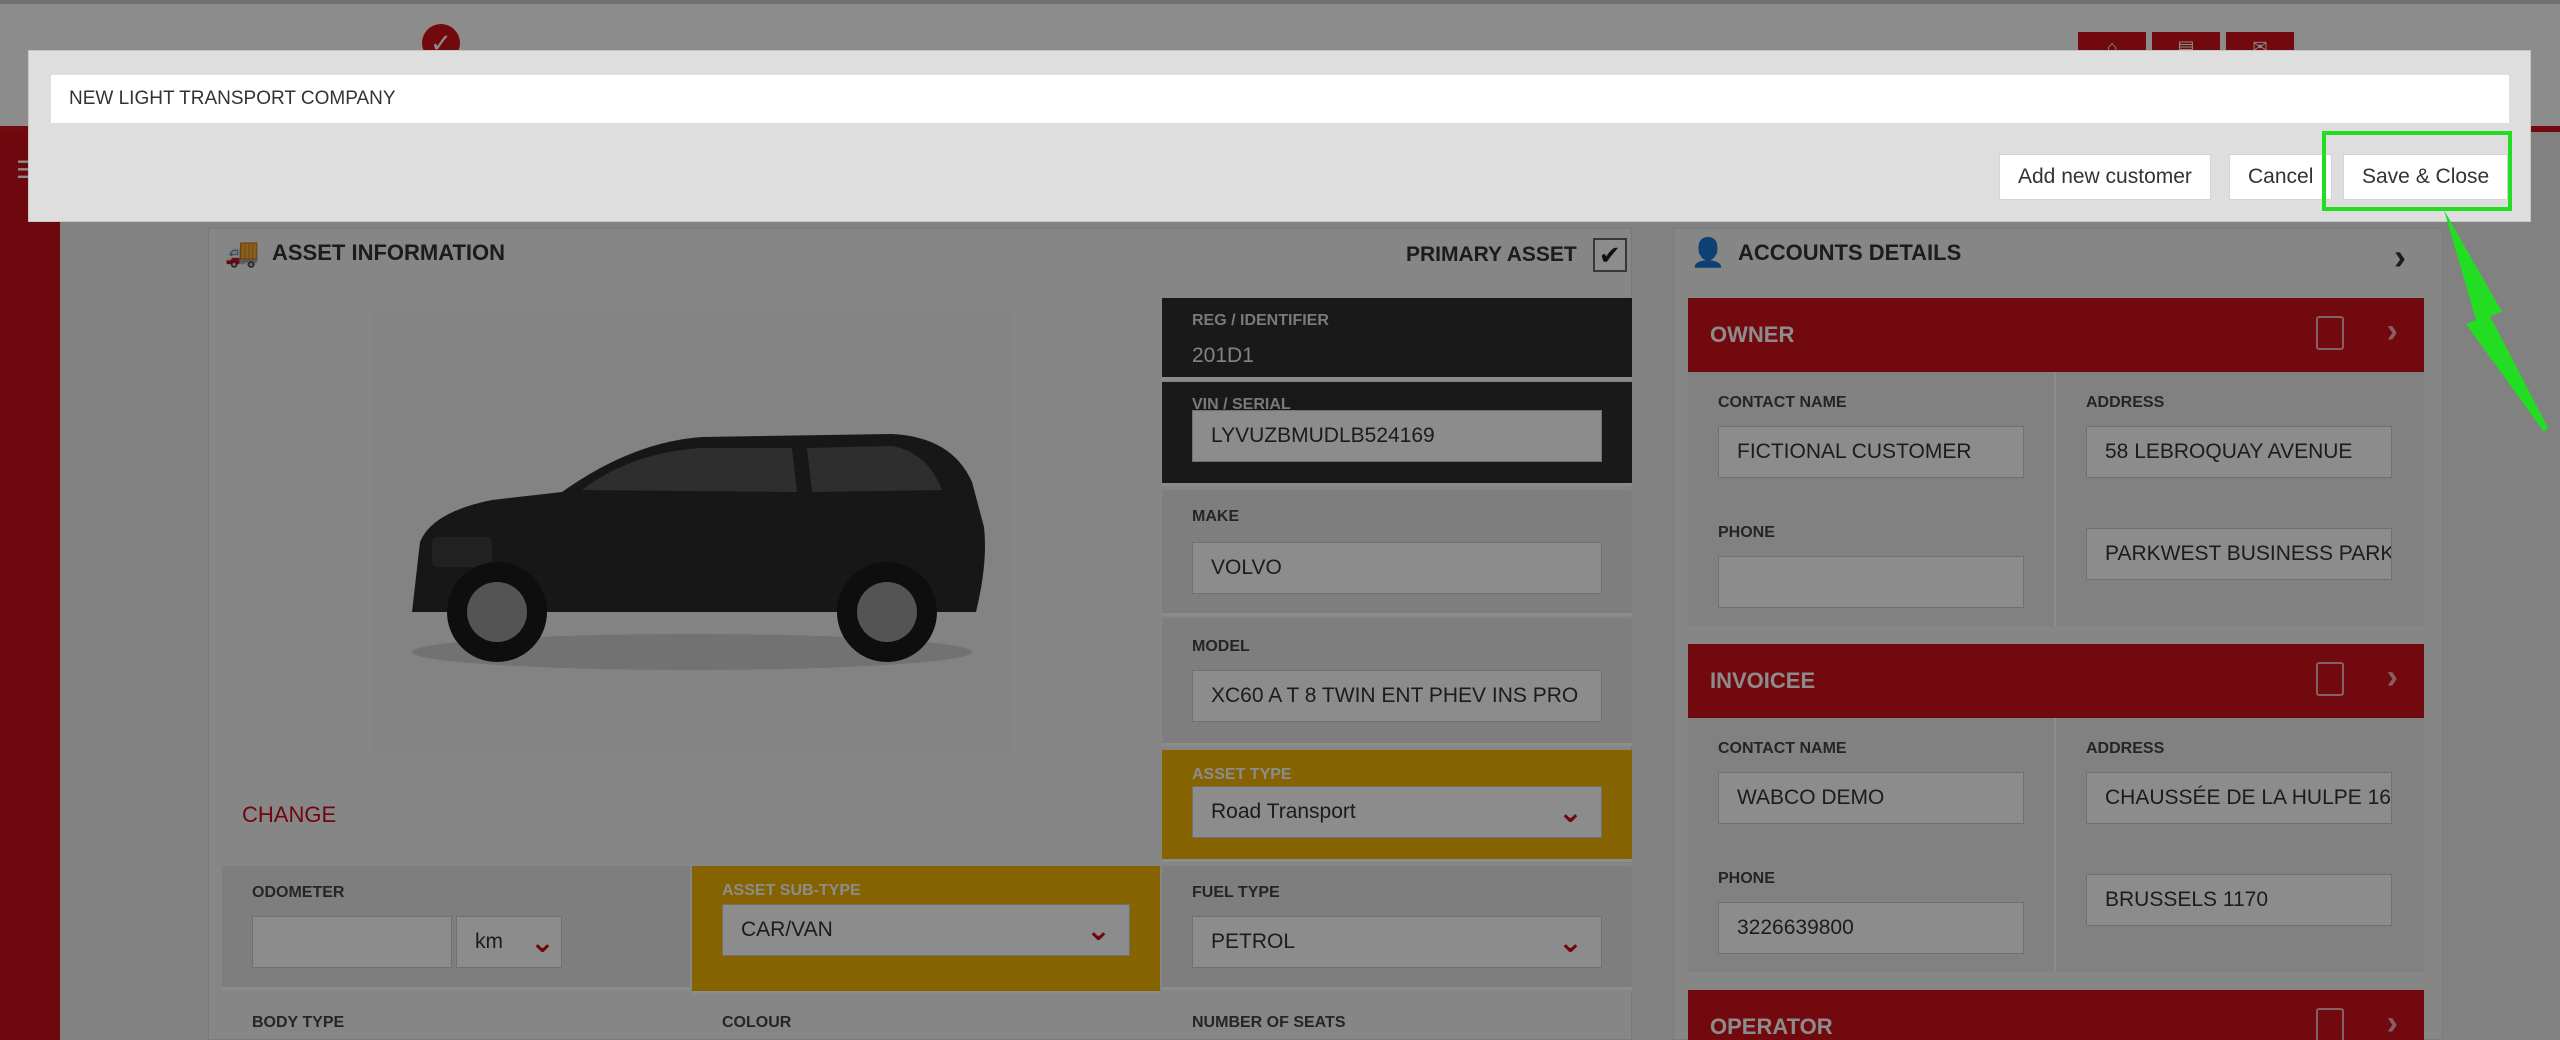  Describe the element at coordinates (2105, 177) in the screenshot. I see `add-new-customer-button: Add new customer` at that location.